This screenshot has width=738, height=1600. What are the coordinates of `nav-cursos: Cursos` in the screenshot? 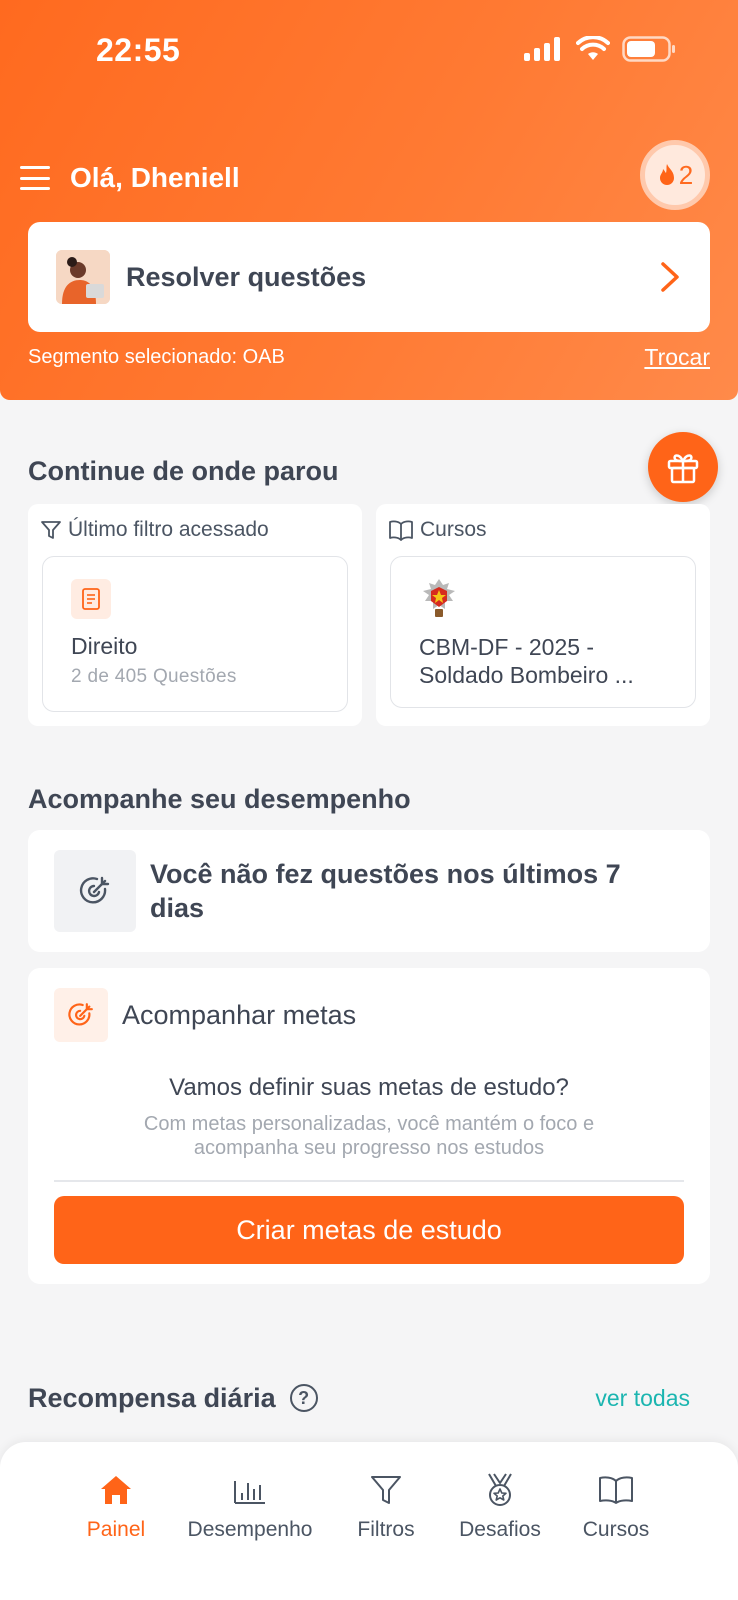 It's located at (616, 1507).